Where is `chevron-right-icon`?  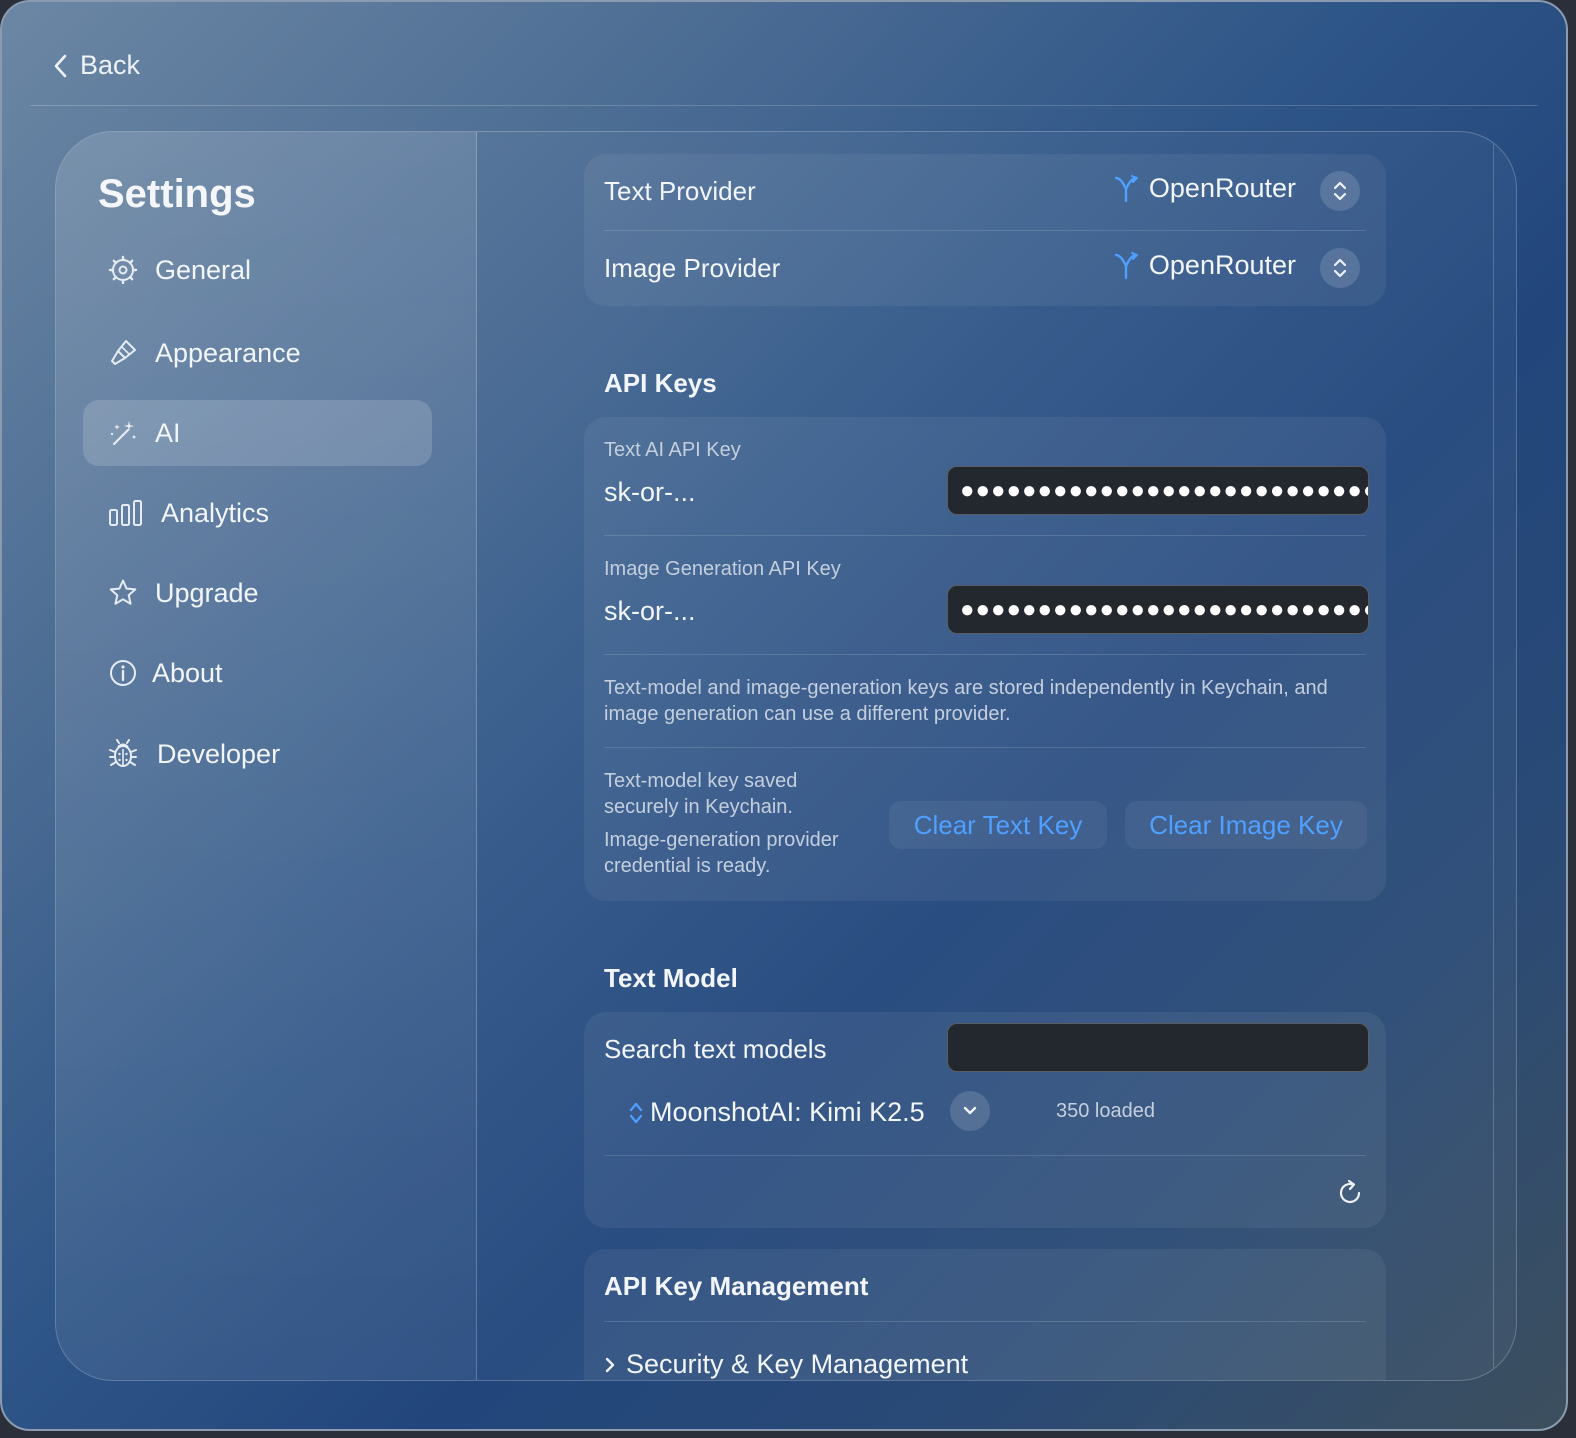 chevron-right-icon is located at coordinates (610, 1364).